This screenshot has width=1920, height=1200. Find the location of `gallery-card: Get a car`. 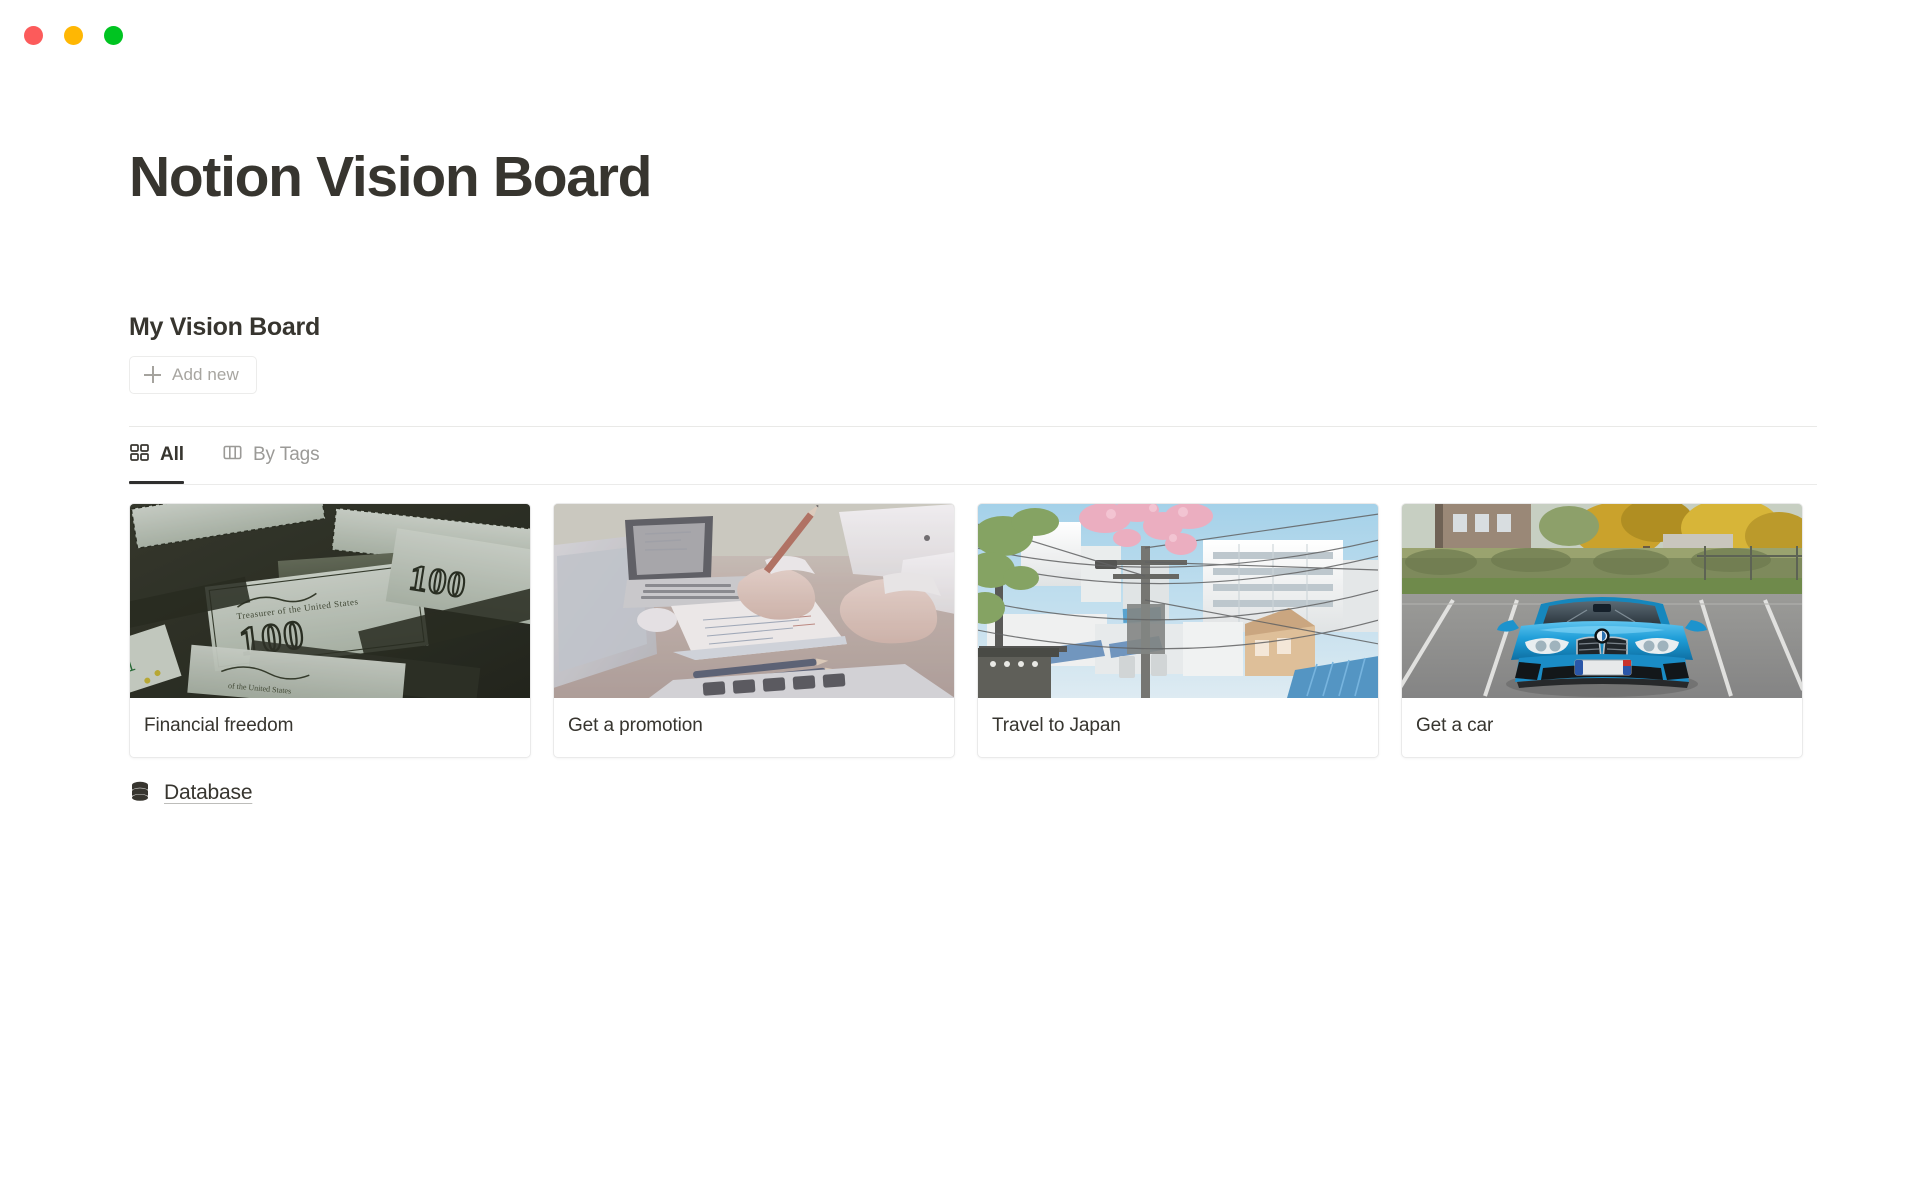

gallery-card: Get a car is located at coordinates (1602, 630).